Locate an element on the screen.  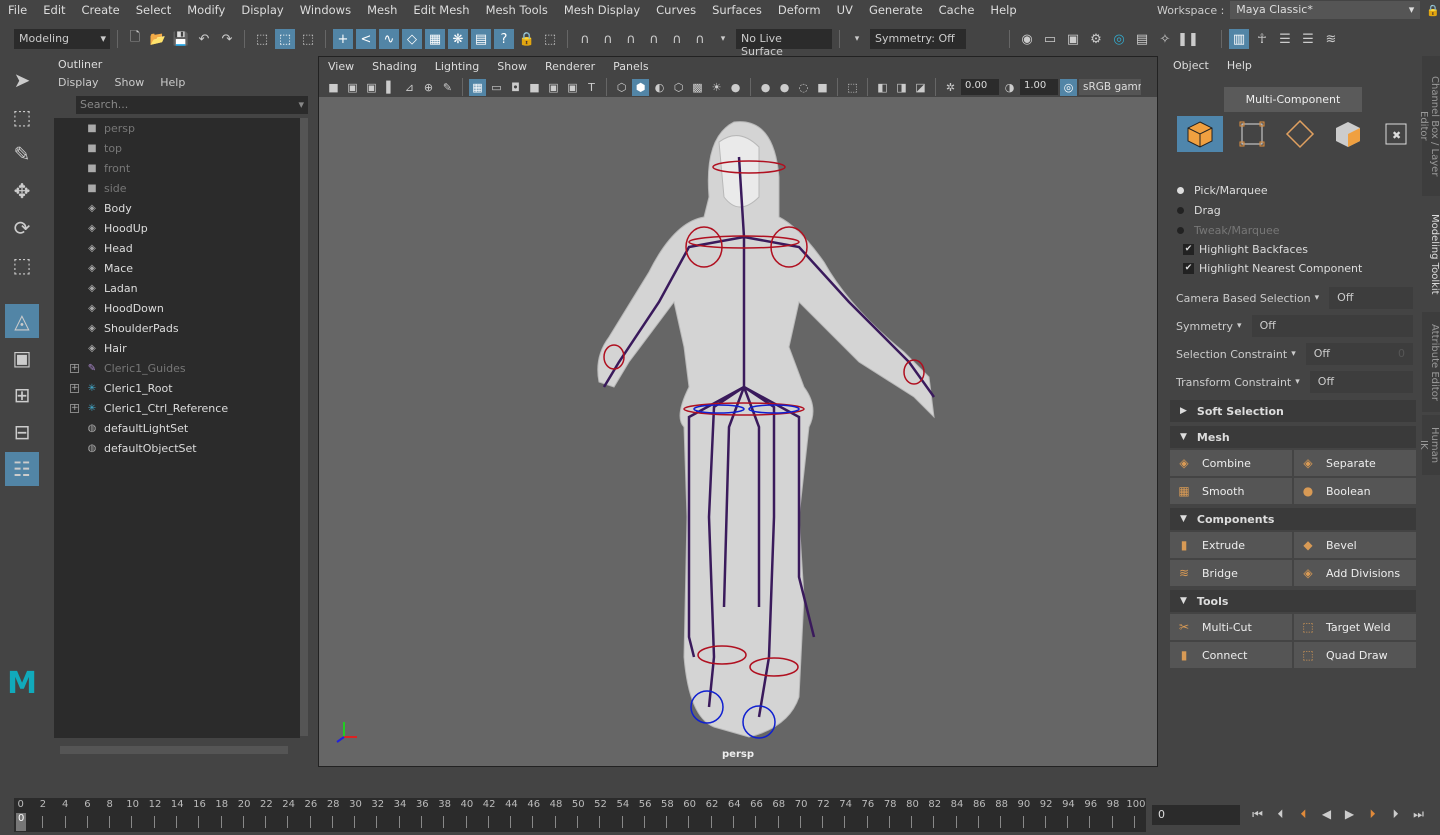
snap-view-plane-icon: ∩ is located at coordinates (677, 39).